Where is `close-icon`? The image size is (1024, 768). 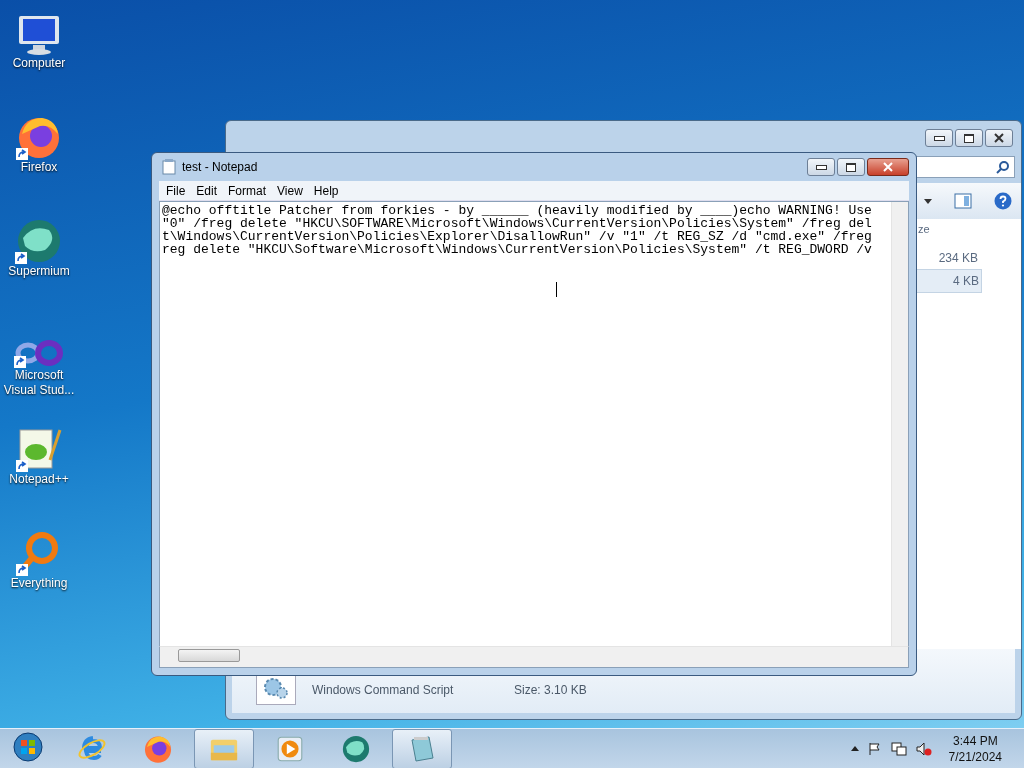
close-icon is located at coordinates (999, 138).